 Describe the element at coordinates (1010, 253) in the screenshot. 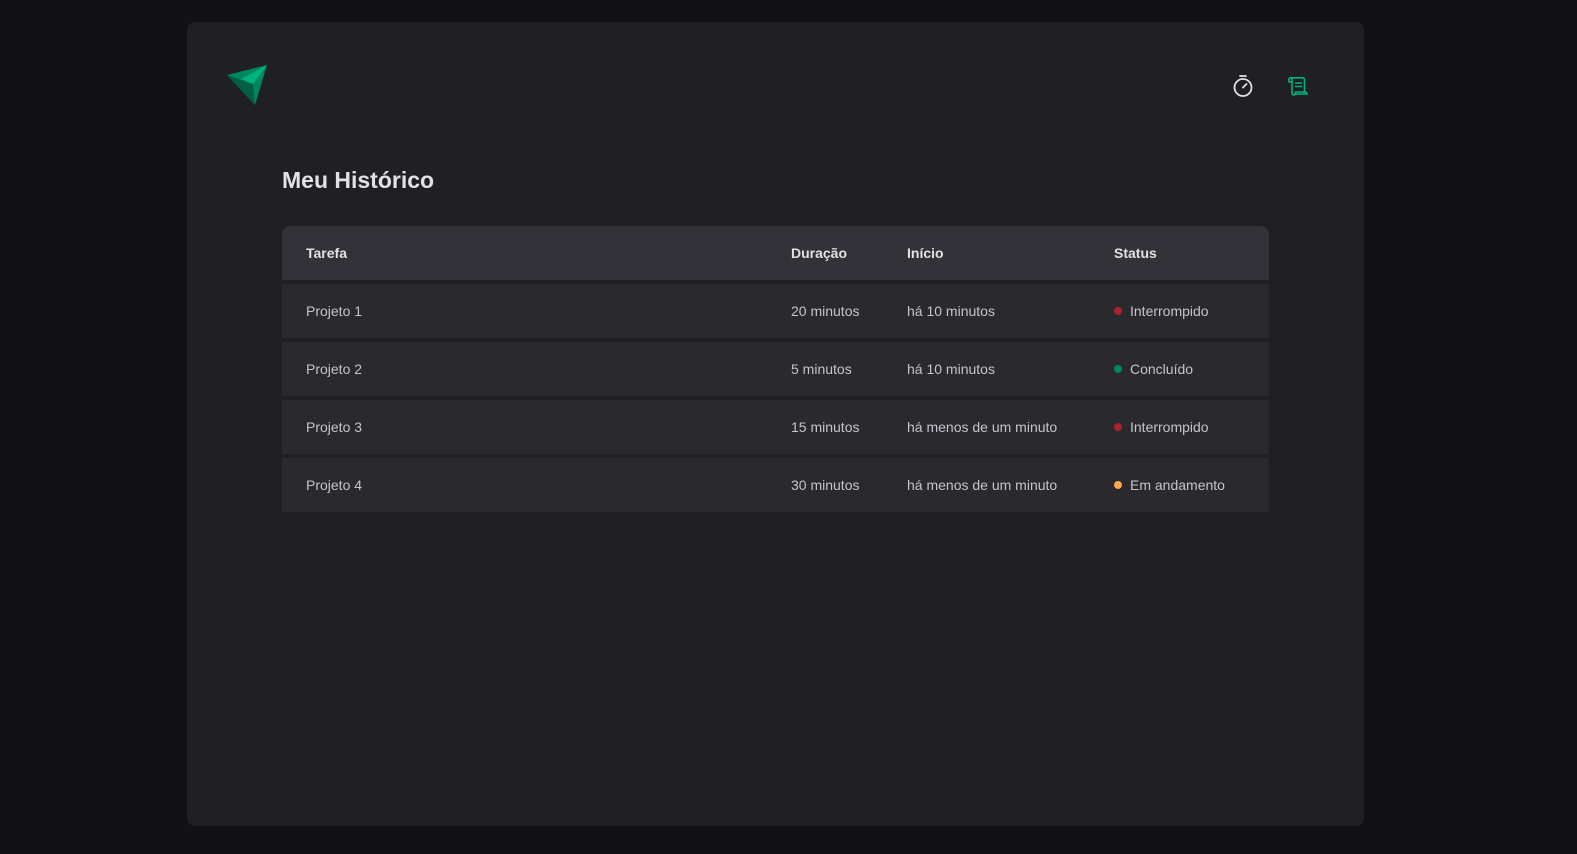

I see `column-header-start: Início` at that location.